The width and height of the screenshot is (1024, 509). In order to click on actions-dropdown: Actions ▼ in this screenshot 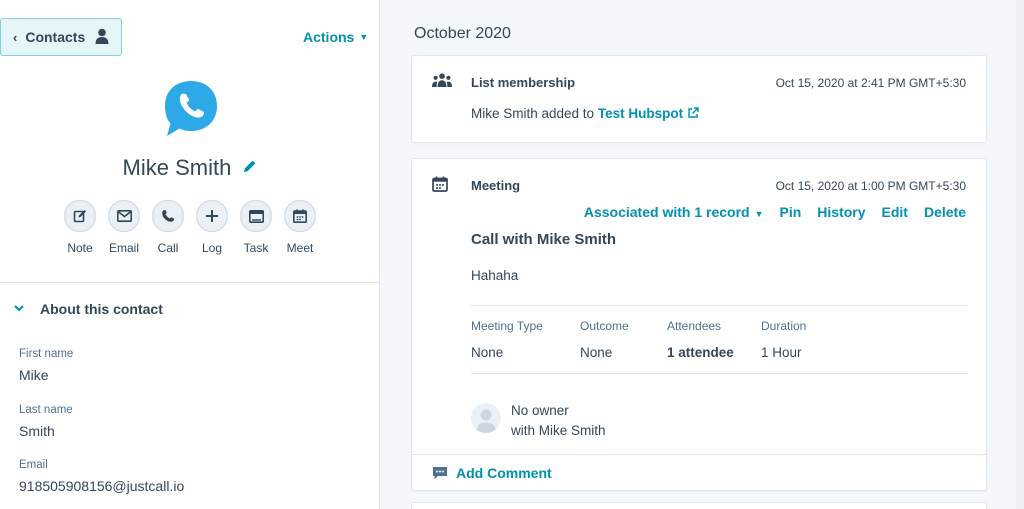, I will do `click(335, 37)`.